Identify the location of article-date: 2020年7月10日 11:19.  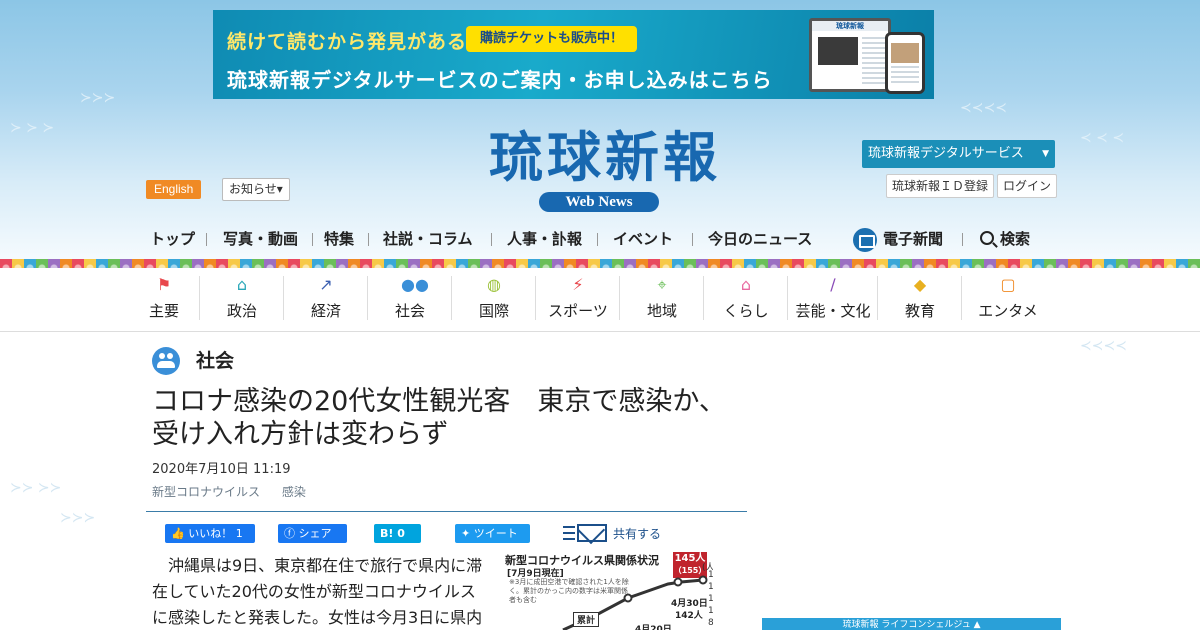
(221, 469).